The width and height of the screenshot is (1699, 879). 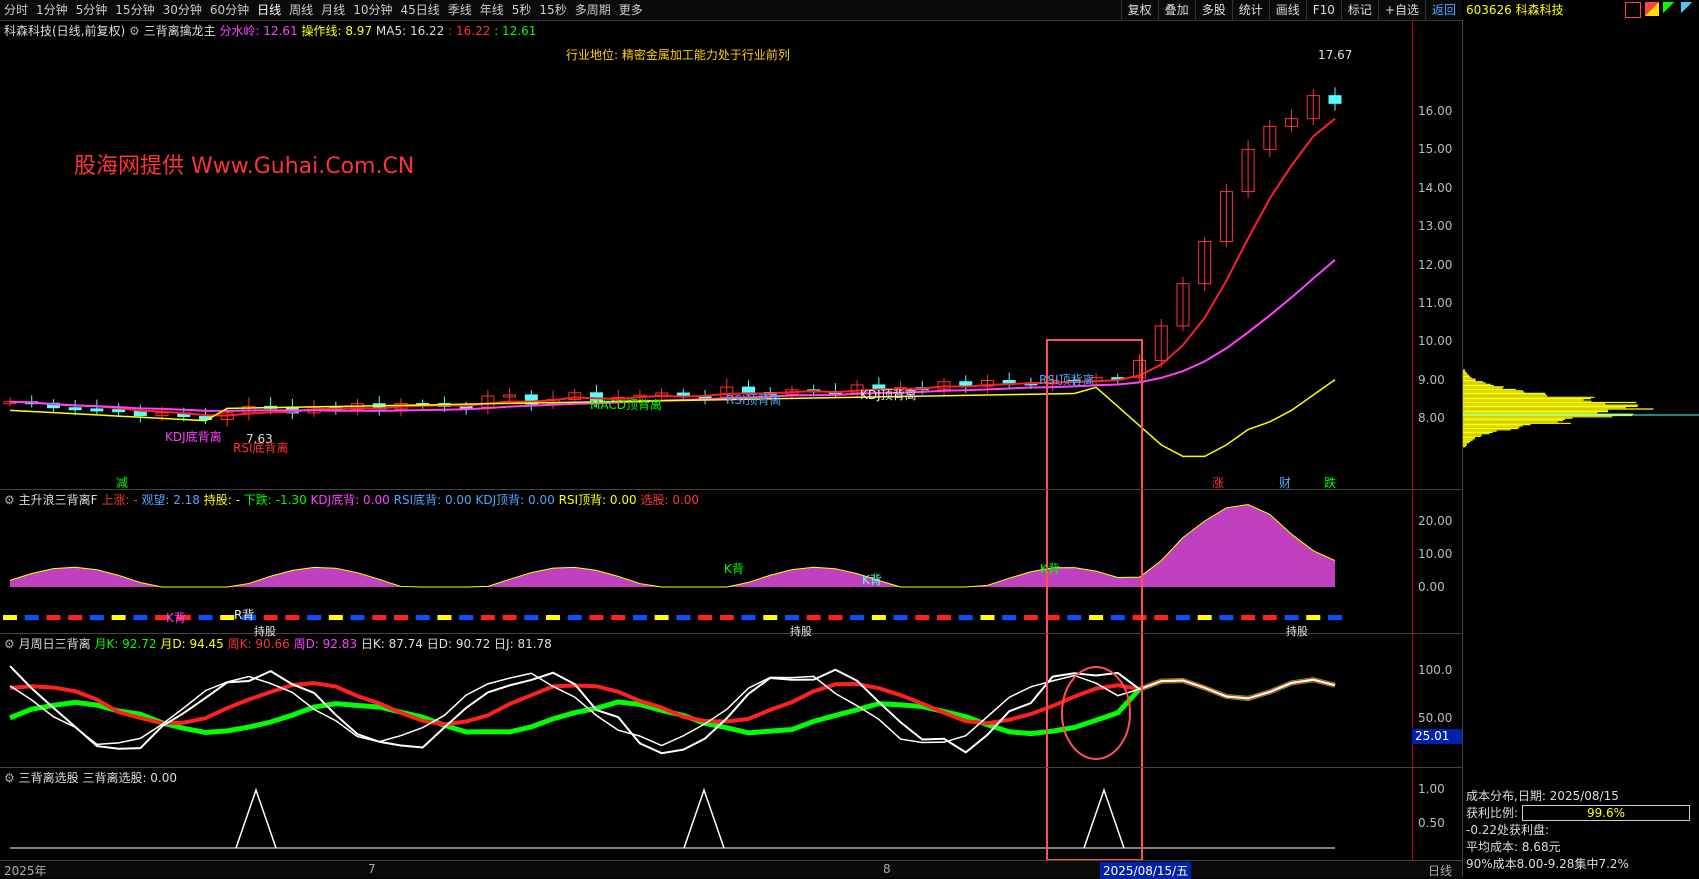 What do you see at coordinates (269, 10) in the screenshot?
I see `period-tab-6: 日线` at bounding box center [269, 10].